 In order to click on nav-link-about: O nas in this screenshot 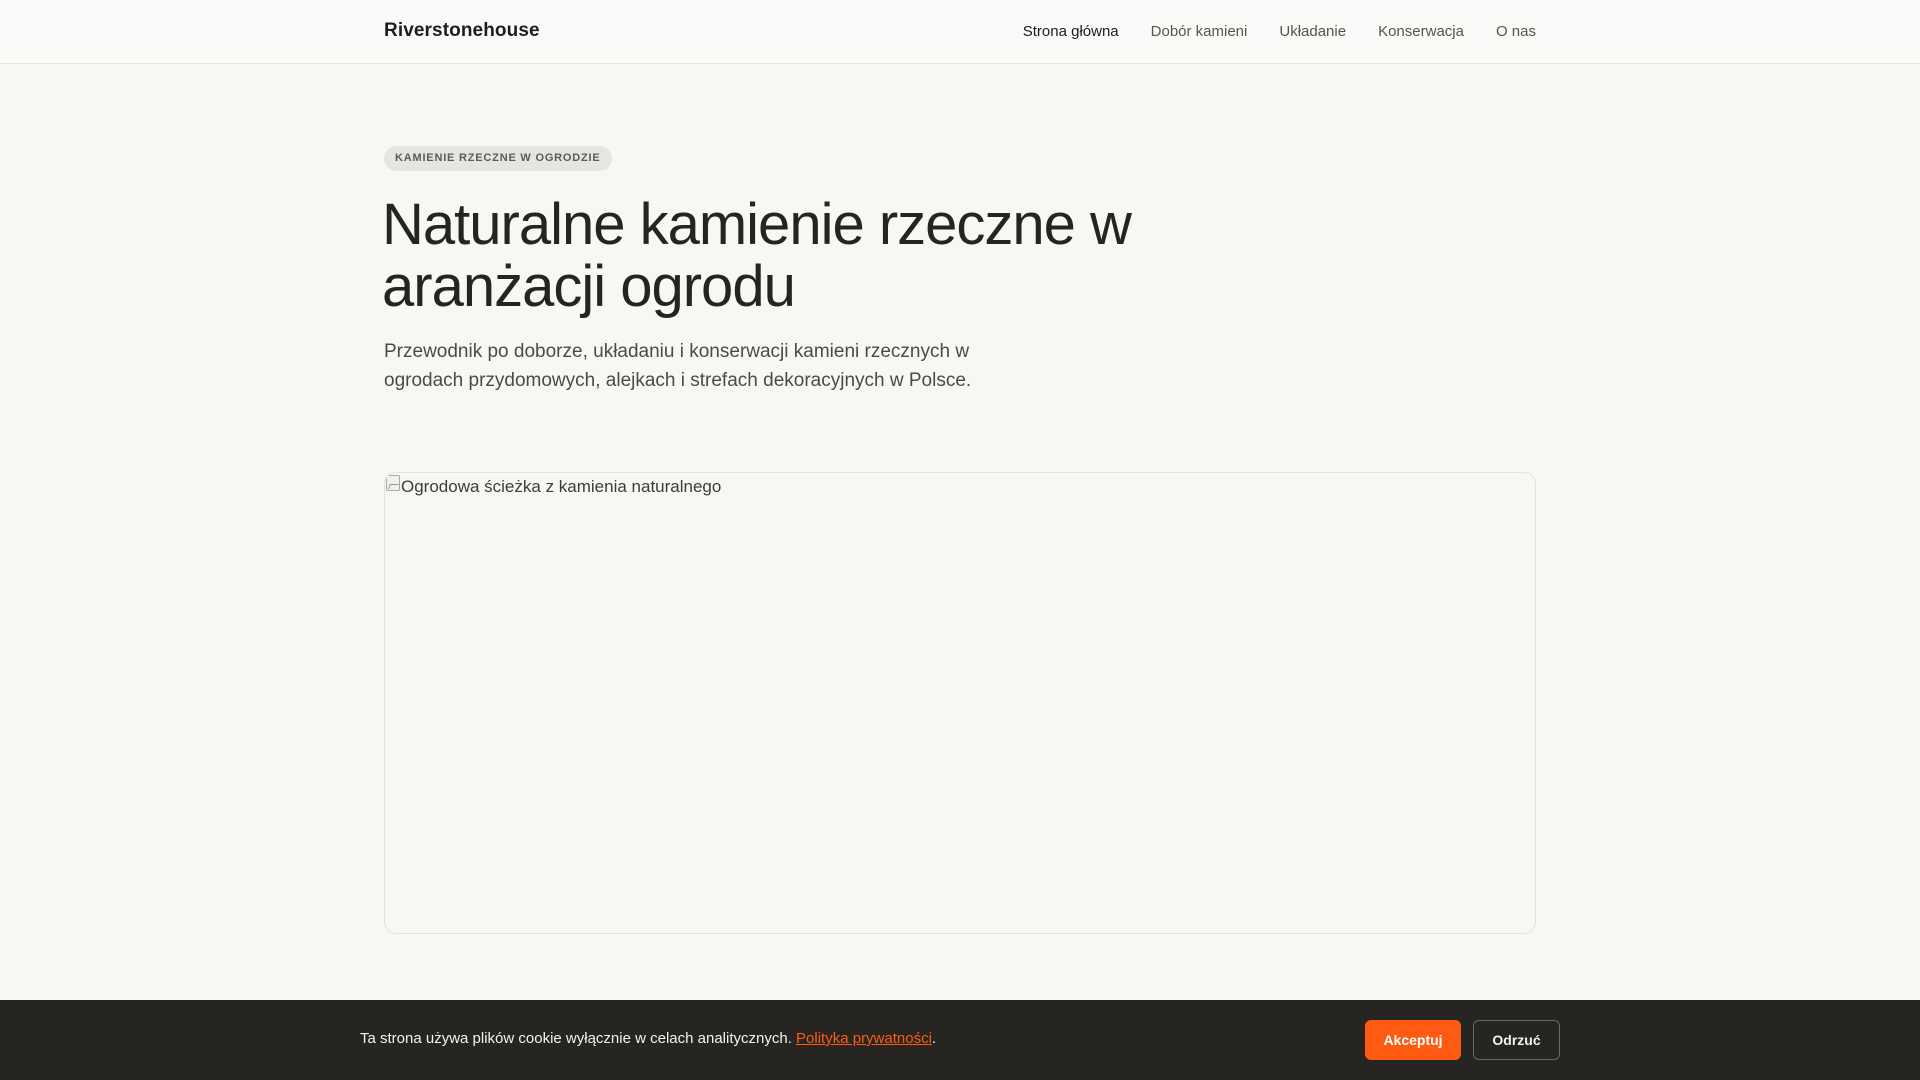, I will do `click(1516, 31)`.